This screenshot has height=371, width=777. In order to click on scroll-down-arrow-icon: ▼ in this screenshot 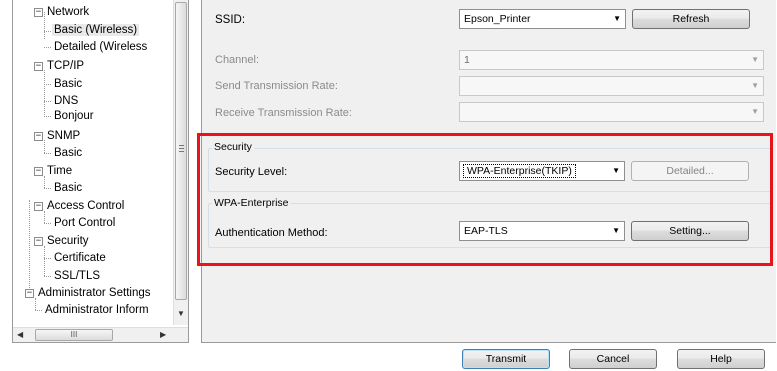, I will do `click(181, 313)`.